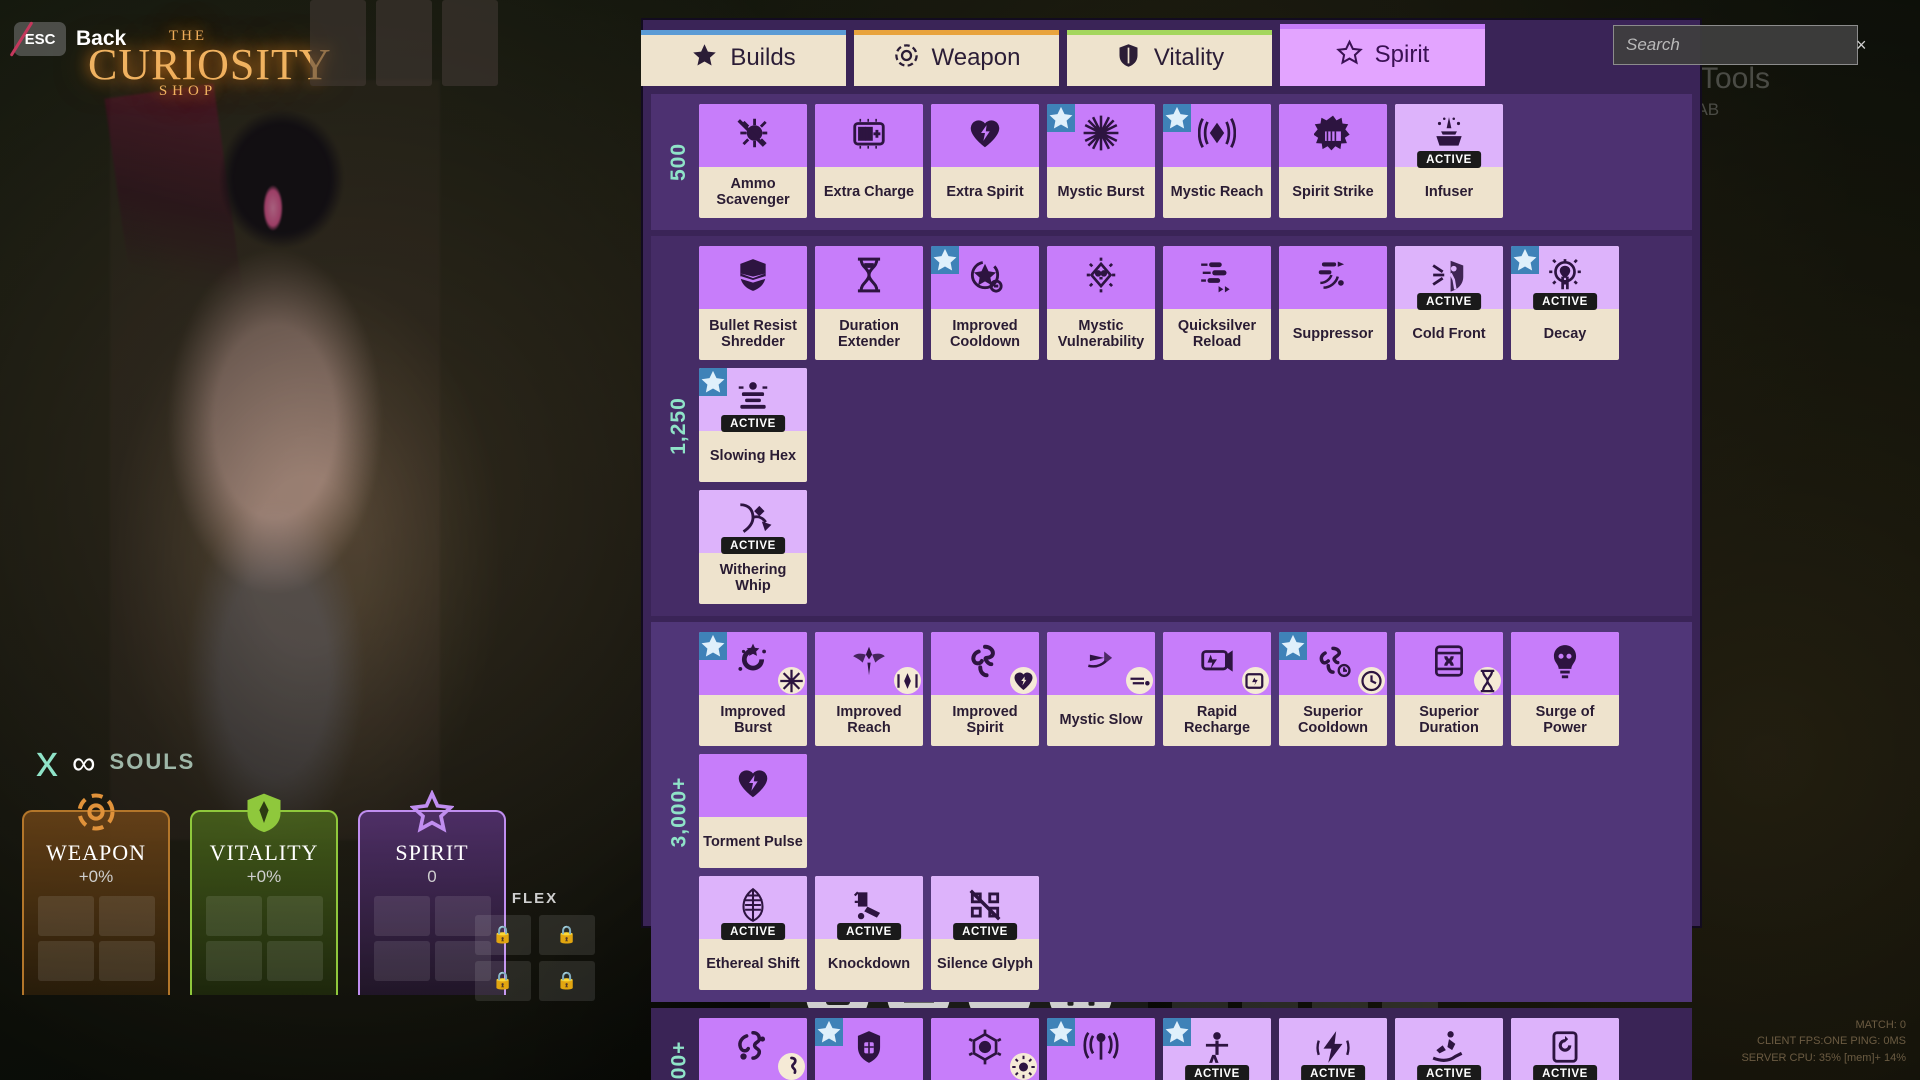  I want to click on item-card: Mystic Burst, so click(1101, 161).